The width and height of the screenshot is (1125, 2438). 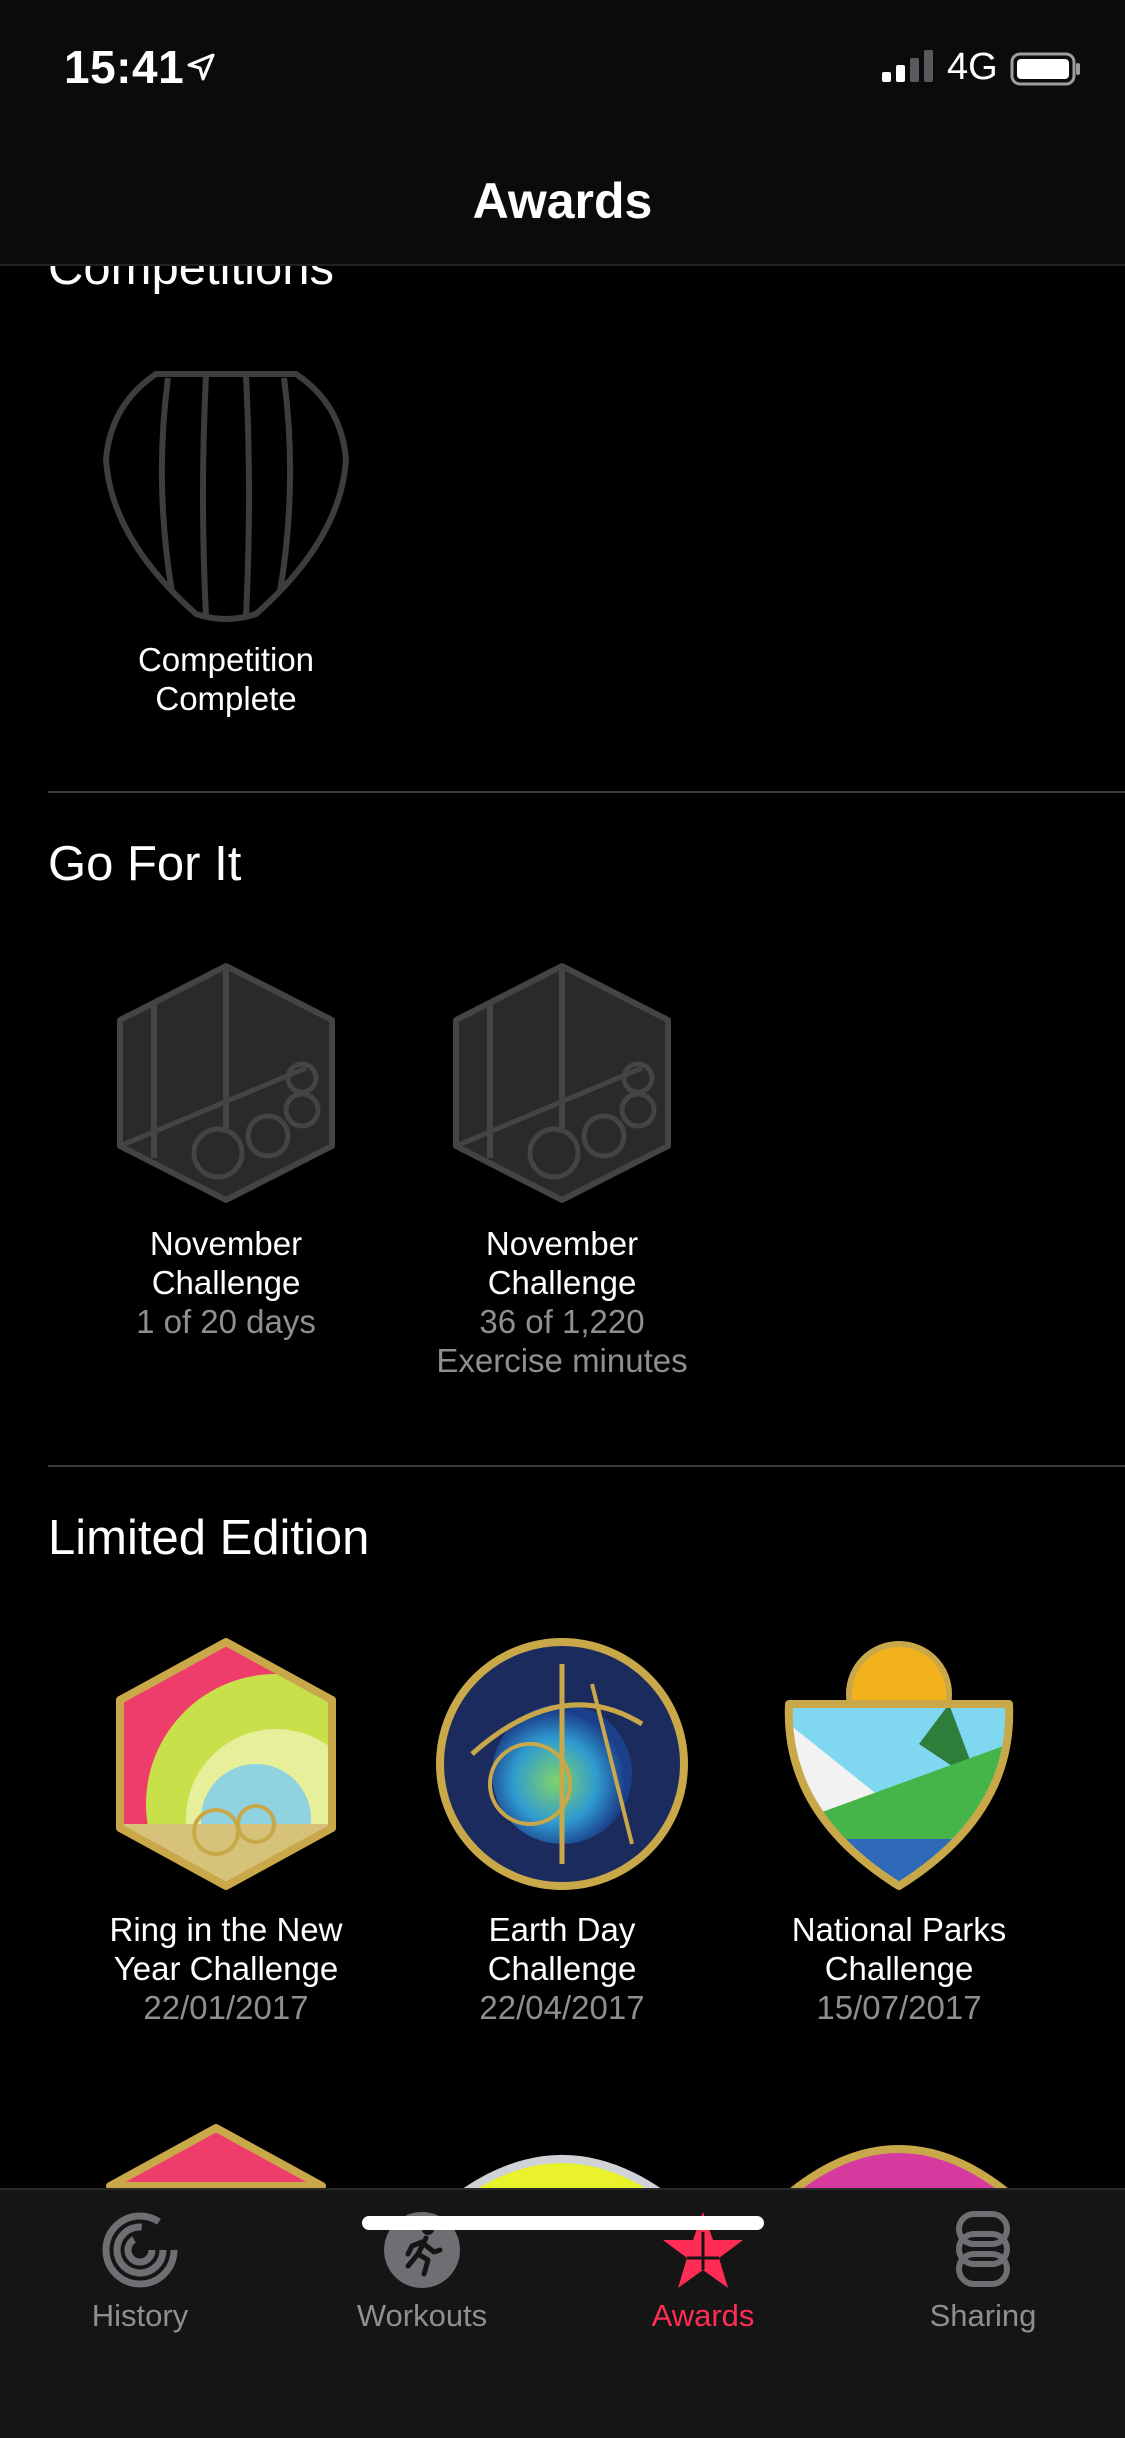 What do you see at coordinates (562, 1764) in the screenshot?
I see `earth-day-badge-icon` at bounding box center [562, 1764].